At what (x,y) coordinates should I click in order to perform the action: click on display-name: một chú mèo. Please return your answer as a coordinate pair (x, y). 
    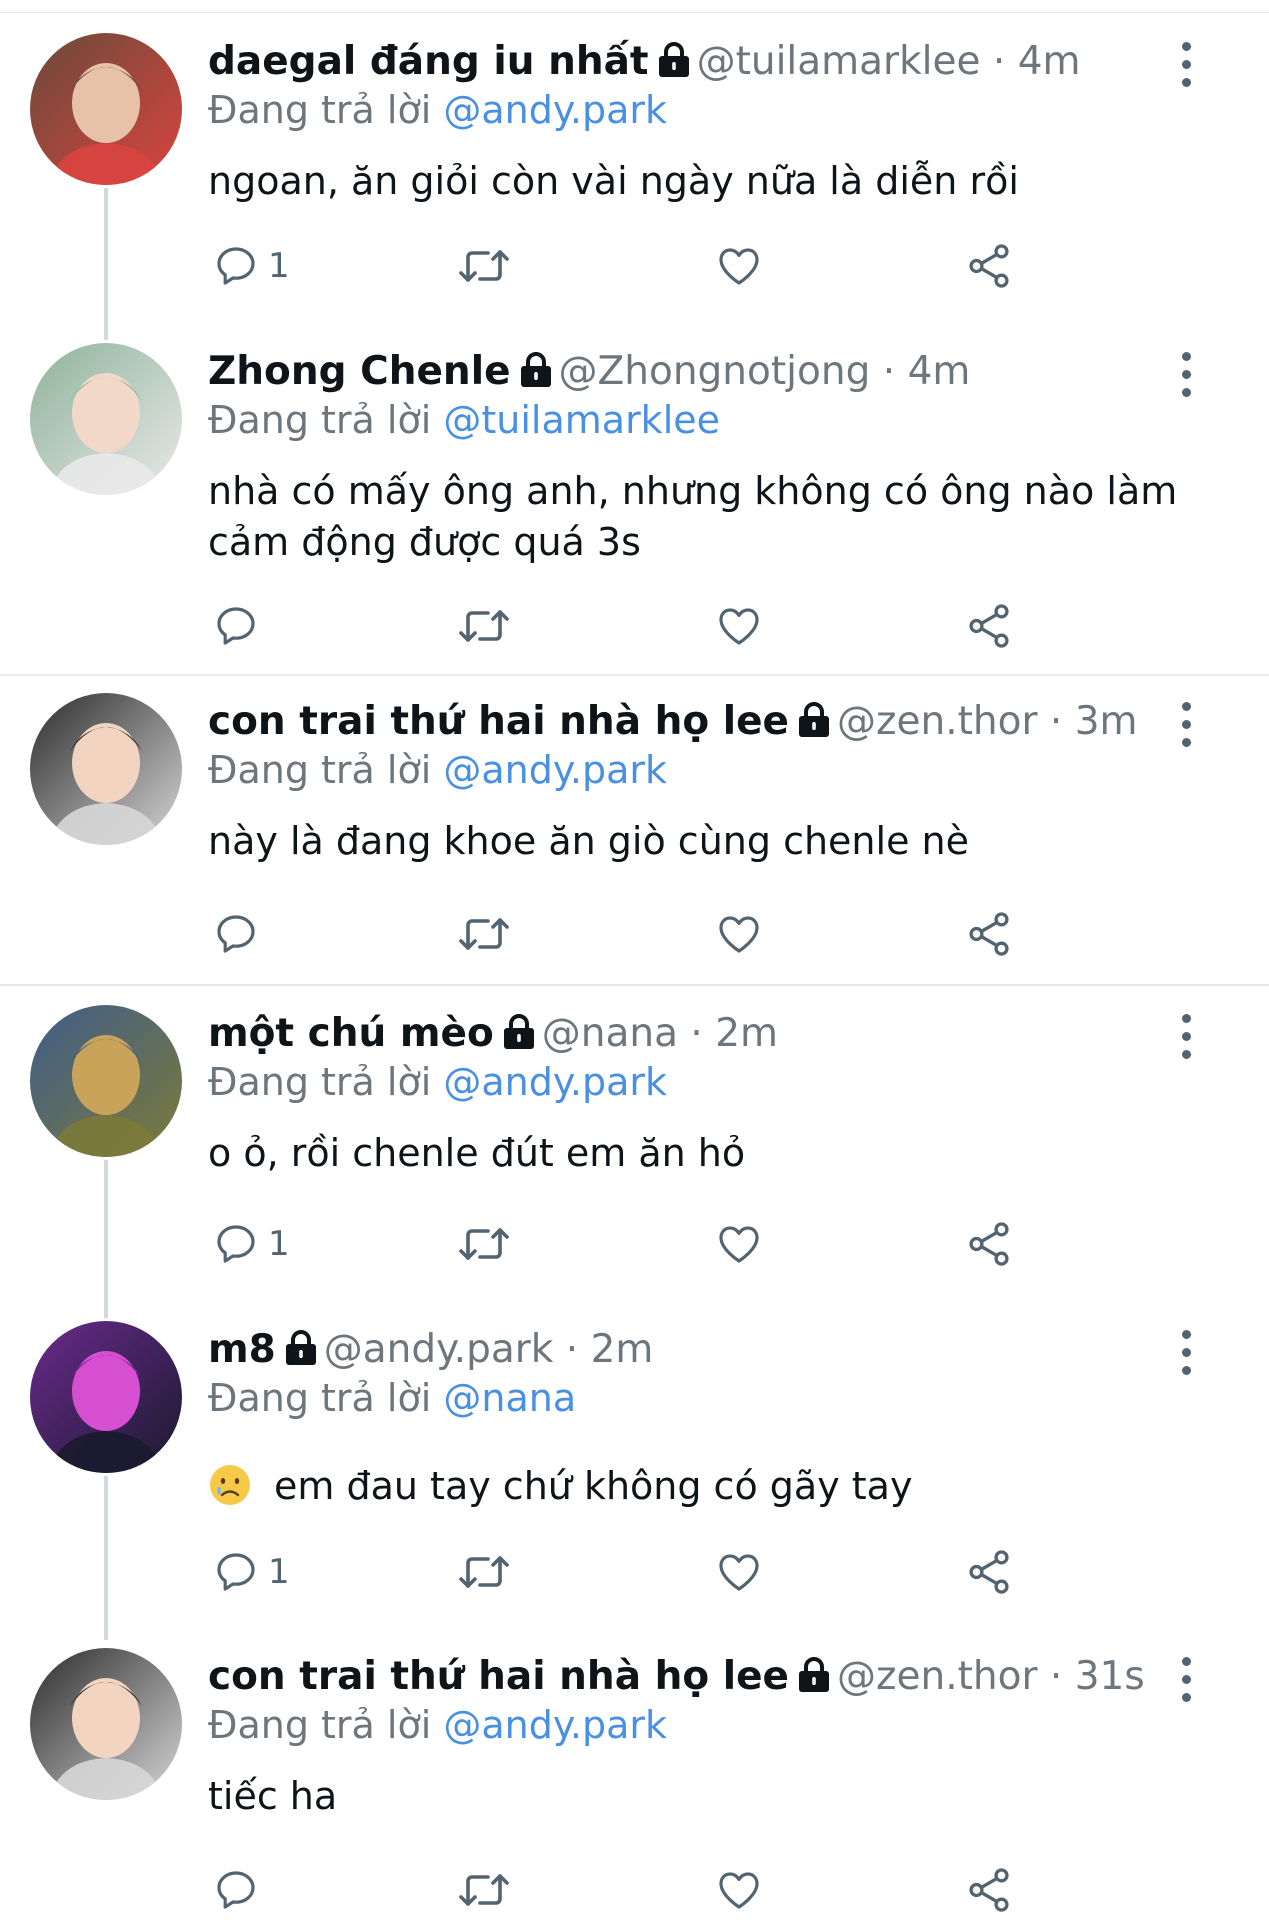
    Looking at the image, I should click on (351, 1033).